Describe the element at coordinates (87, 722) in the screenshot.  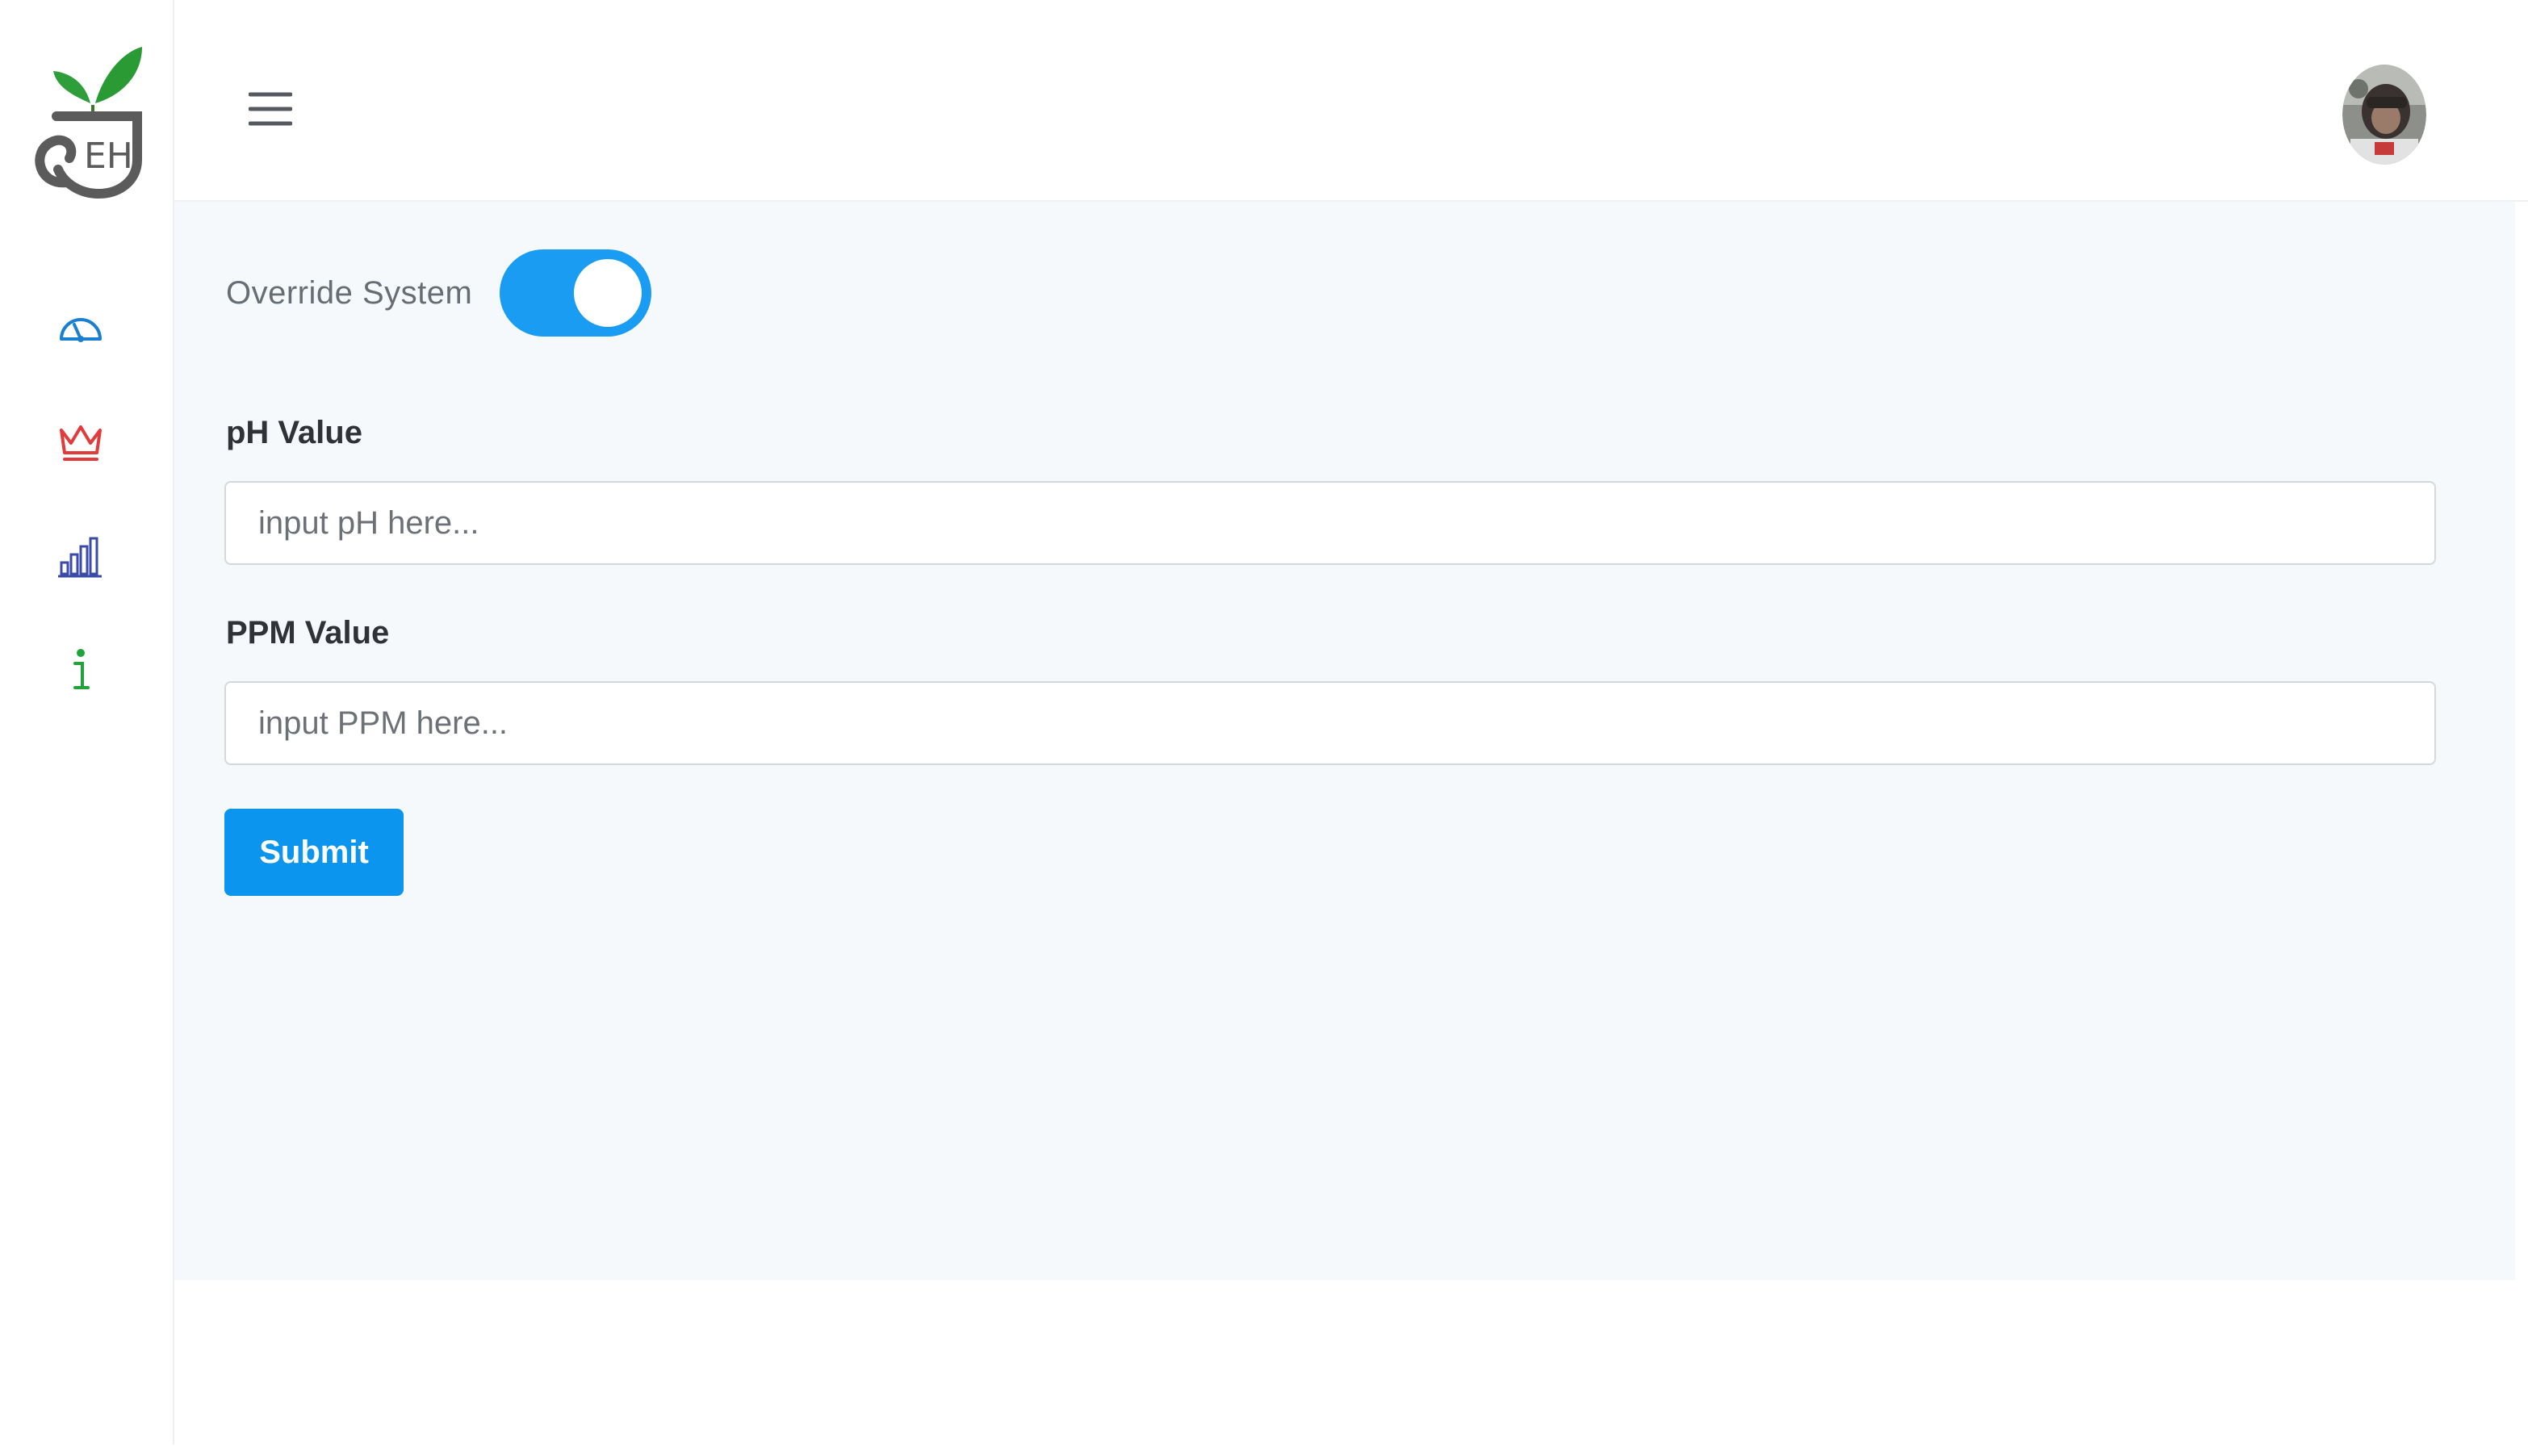
I see `sidebar: EH` at that location.